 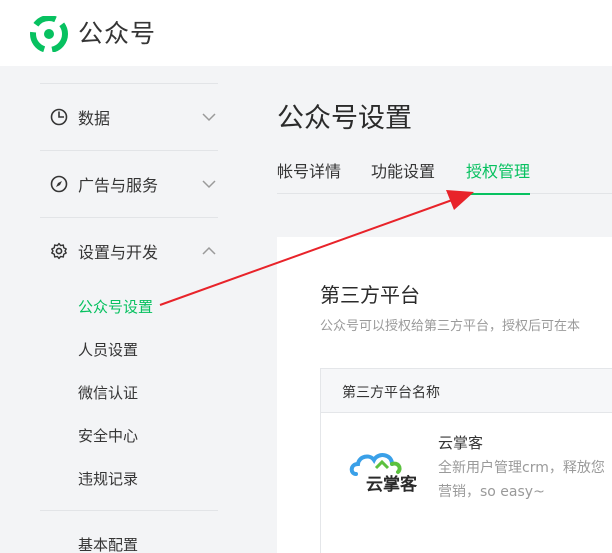 What do you see at coordinates (108, 435) in the screenshot?
I see `sidebar-sub-security-center: 安全中心` at bounding box center [108, 435].